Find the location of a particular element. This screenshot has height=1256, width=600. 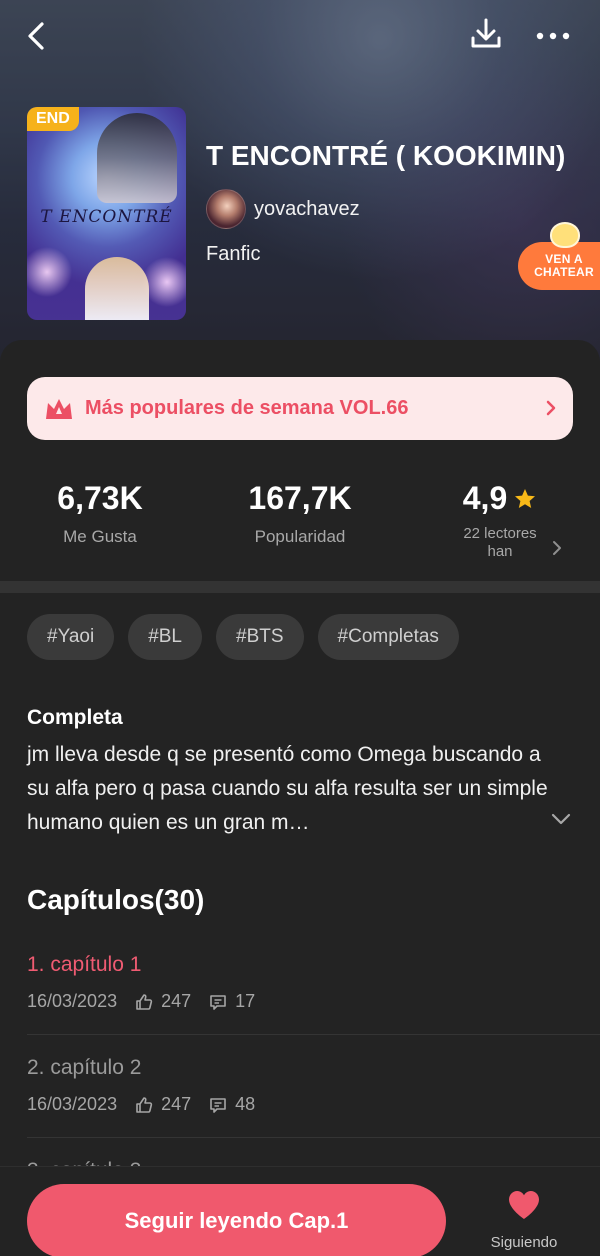

likes-label: Me Gusta is located at coordinates (100, 536).